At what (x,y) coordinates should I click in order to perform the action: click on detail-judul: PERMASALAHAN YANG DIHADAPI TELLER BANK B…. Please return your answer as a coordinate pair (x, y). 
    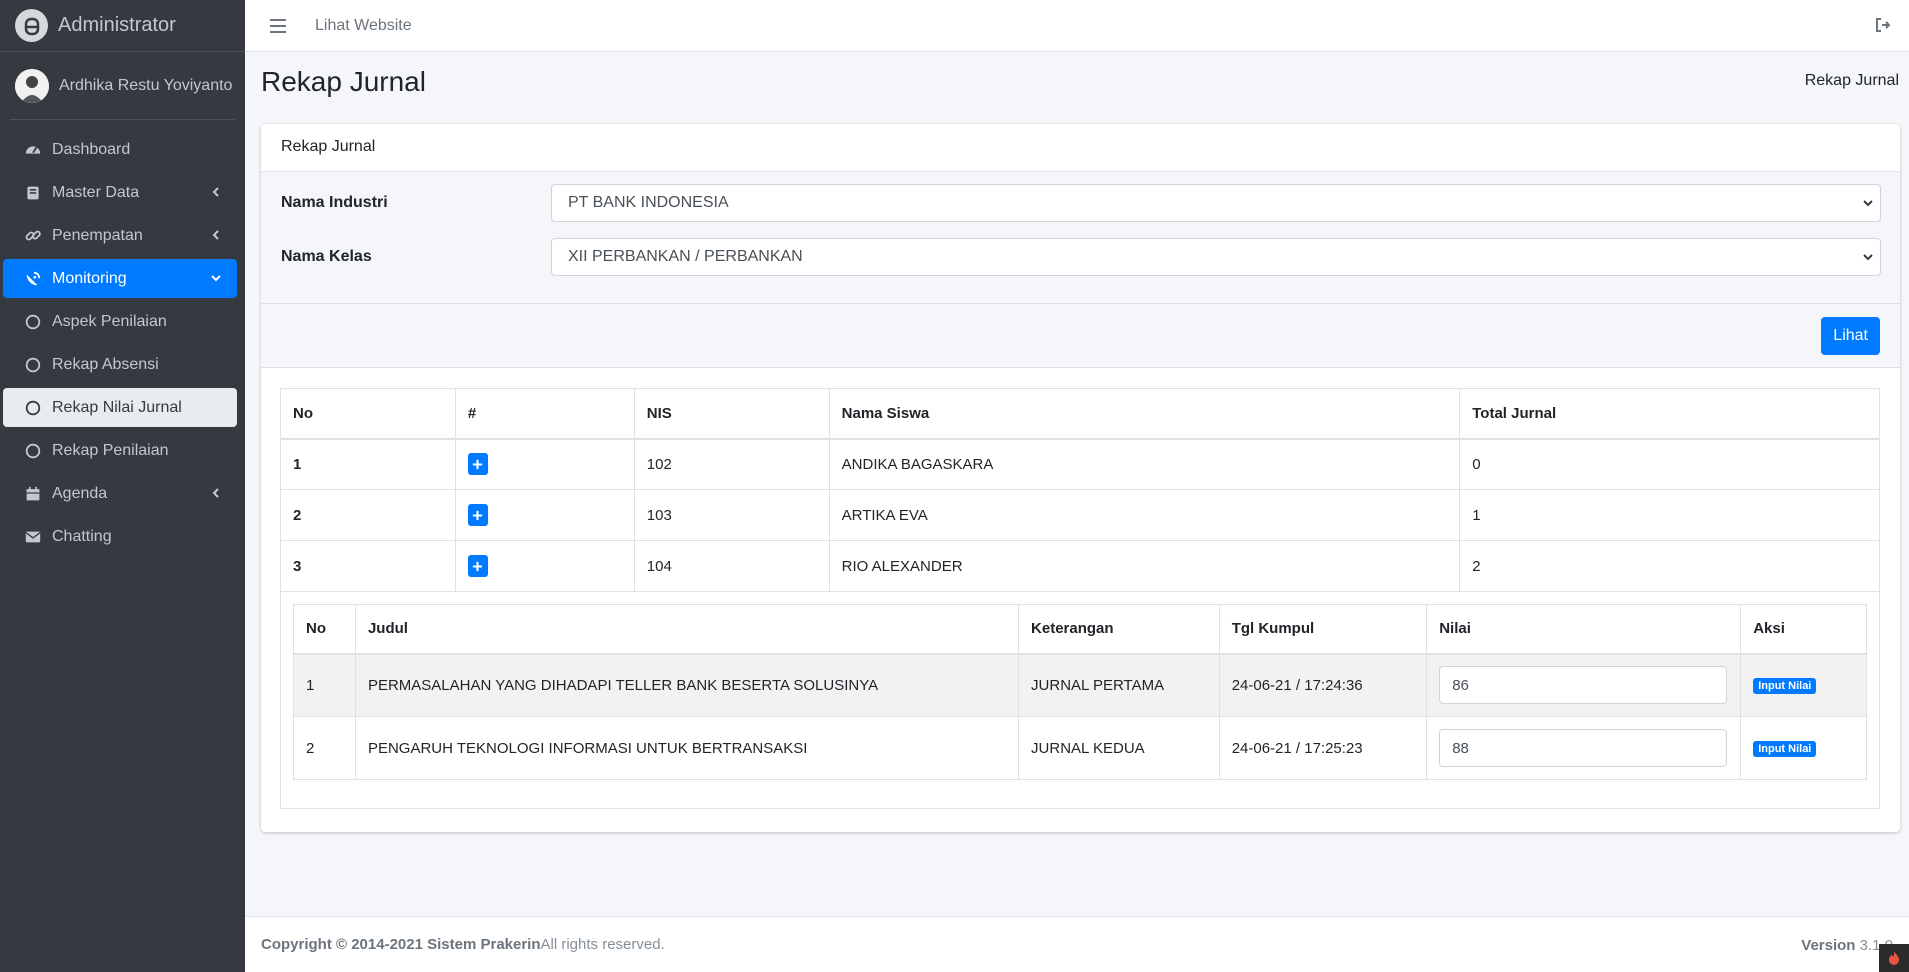
    Looking at the image, I should click on (687, 685).